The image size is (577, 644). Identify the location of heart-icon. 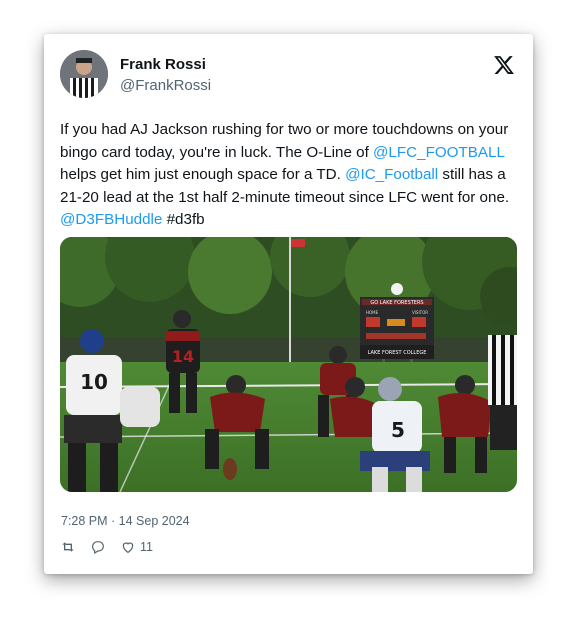
(128, 548).